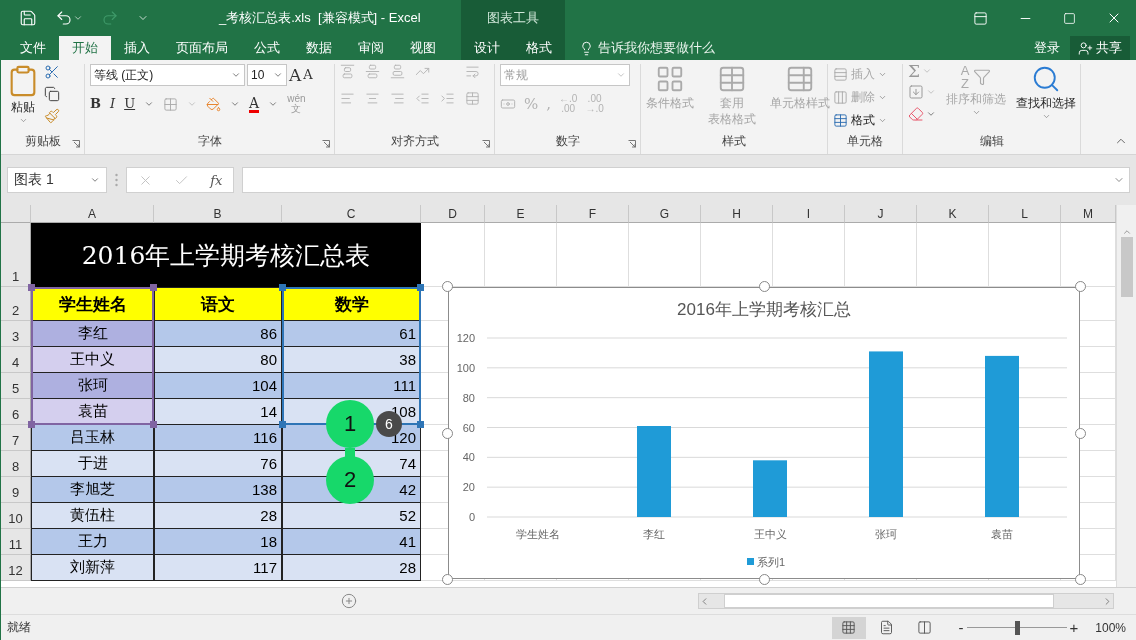  Describe the element at coordinates (64, 18) in the screenshot. I see `undo-icon` at that location.